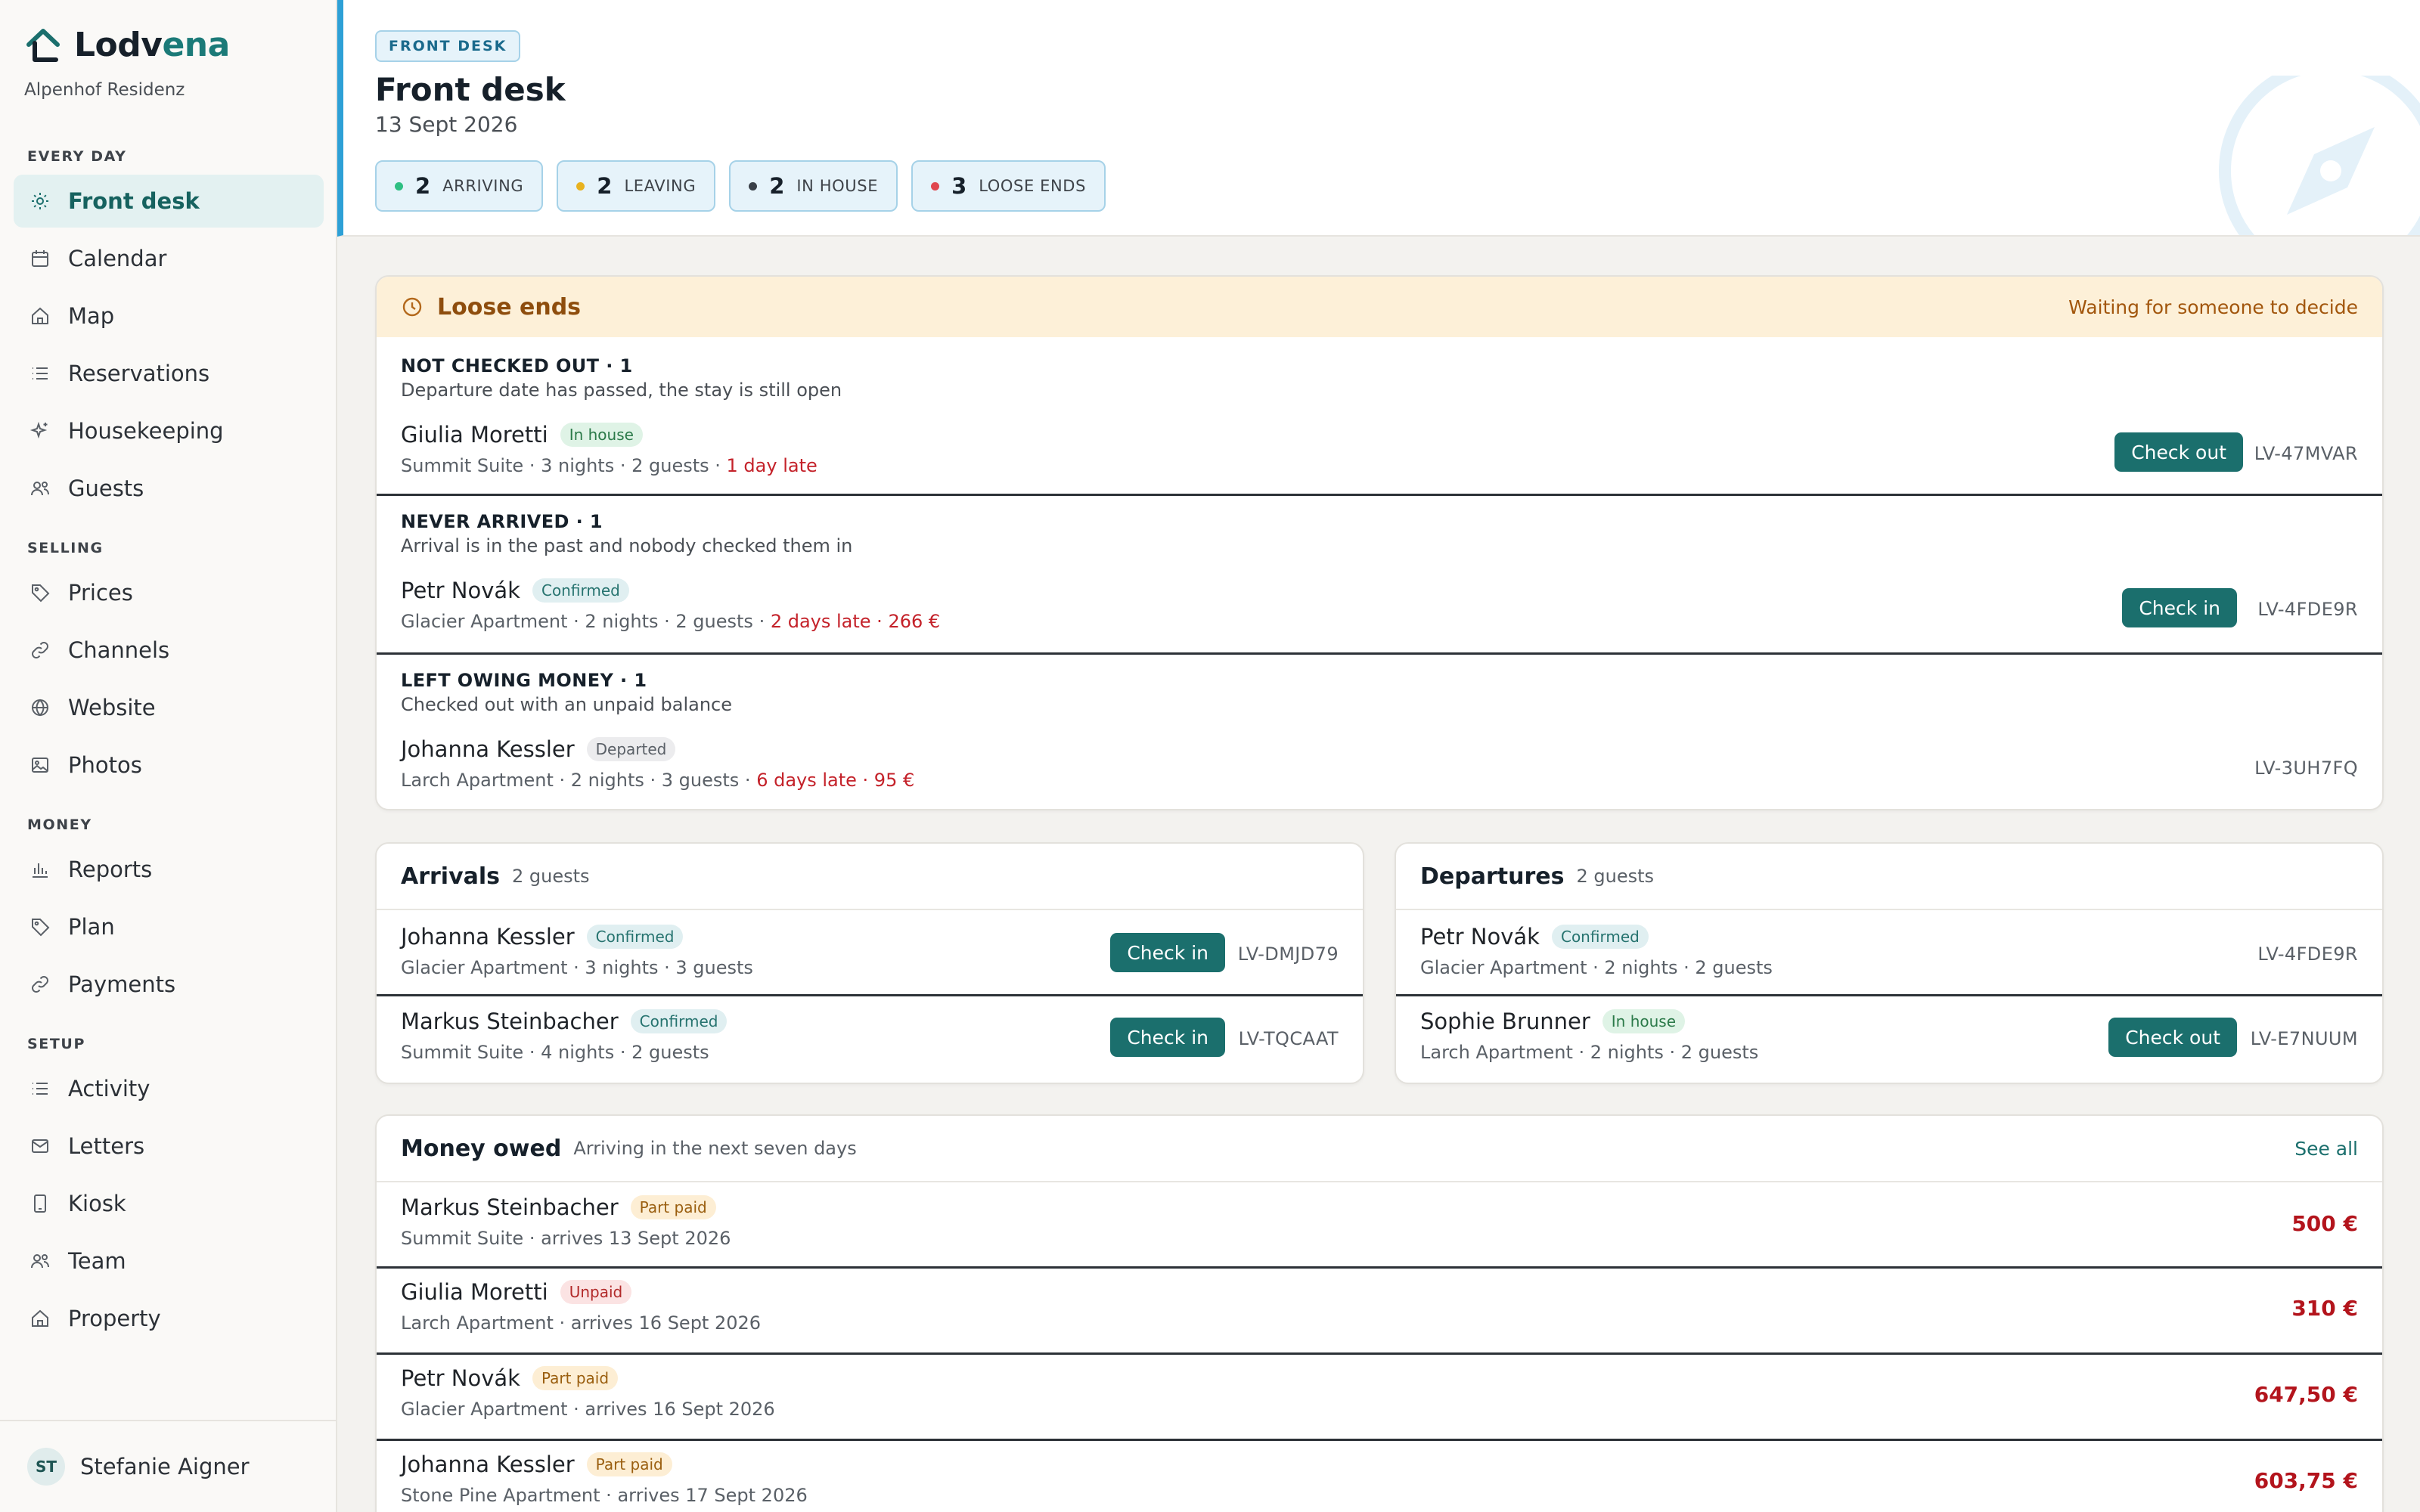  I want to click on sidebar-item-guests: Guests, so click(169, 488).